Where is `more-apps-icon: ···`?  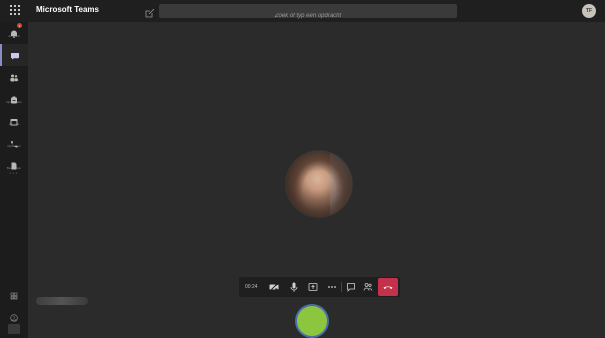 more-apps-icon: ··· is located at coordinates (14, 173).